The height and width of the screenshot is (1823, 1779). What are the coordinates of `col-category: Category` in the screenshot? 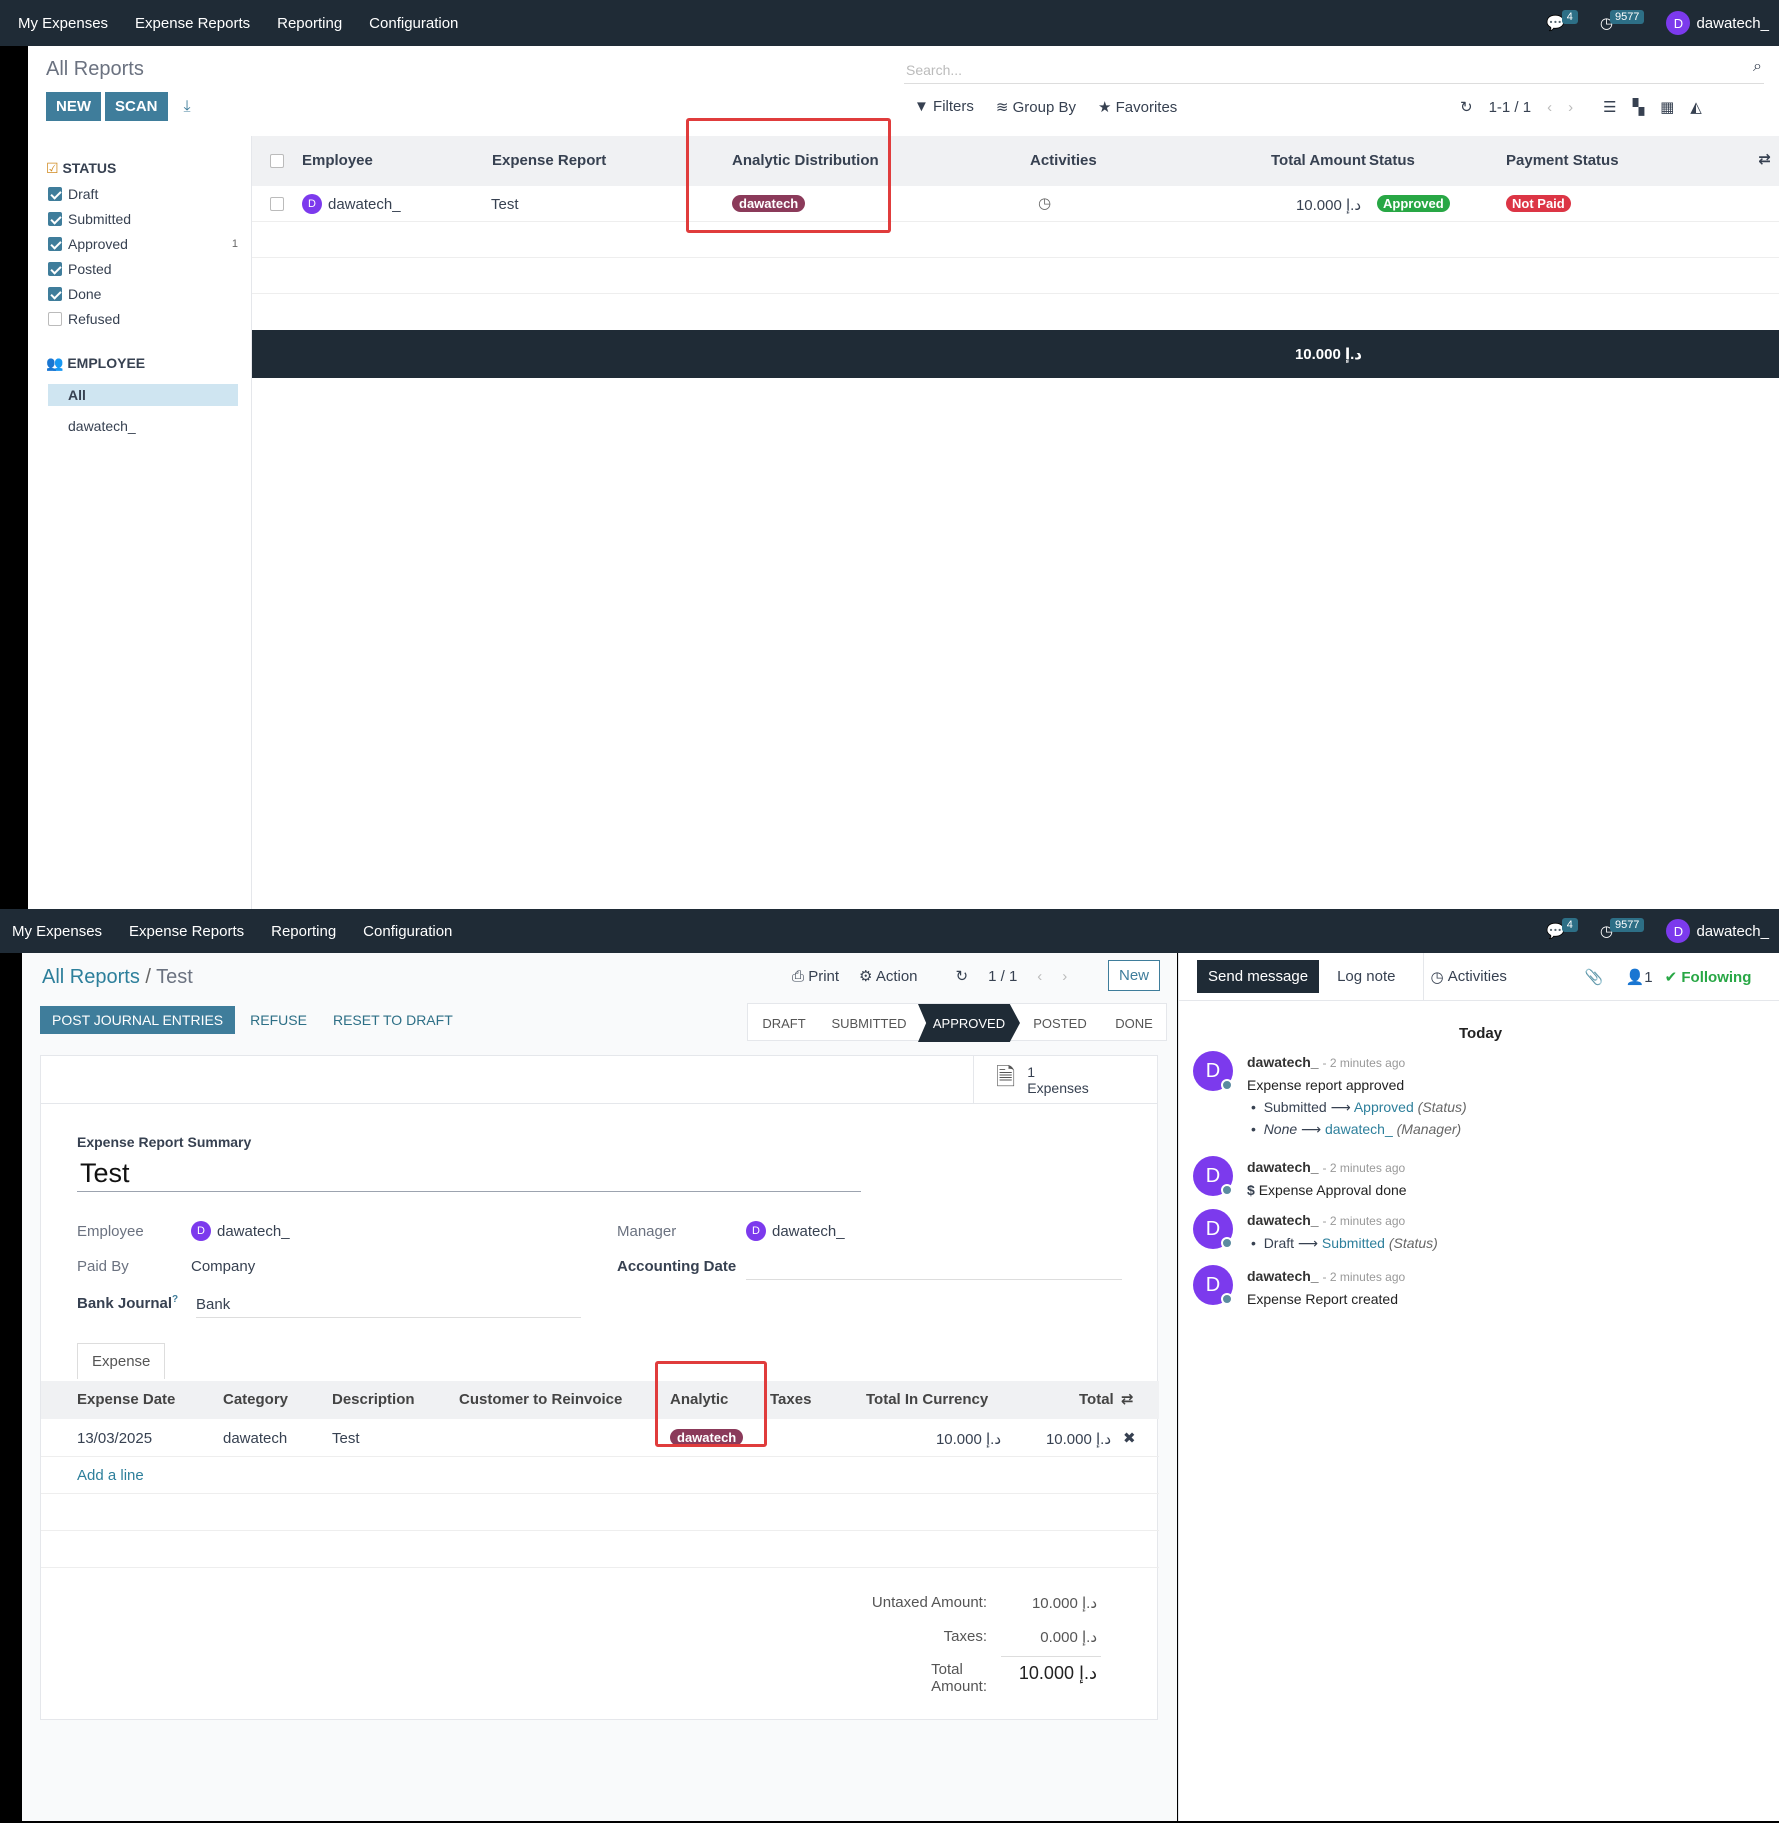 It's located at (255, 1399).